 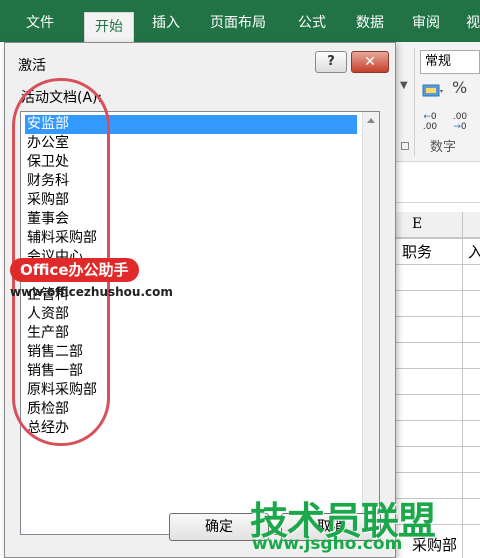 What do you see at coordinates (417, 224) in the screenshot?
I see `column-header-e: E` at bounding box center [417, 224].